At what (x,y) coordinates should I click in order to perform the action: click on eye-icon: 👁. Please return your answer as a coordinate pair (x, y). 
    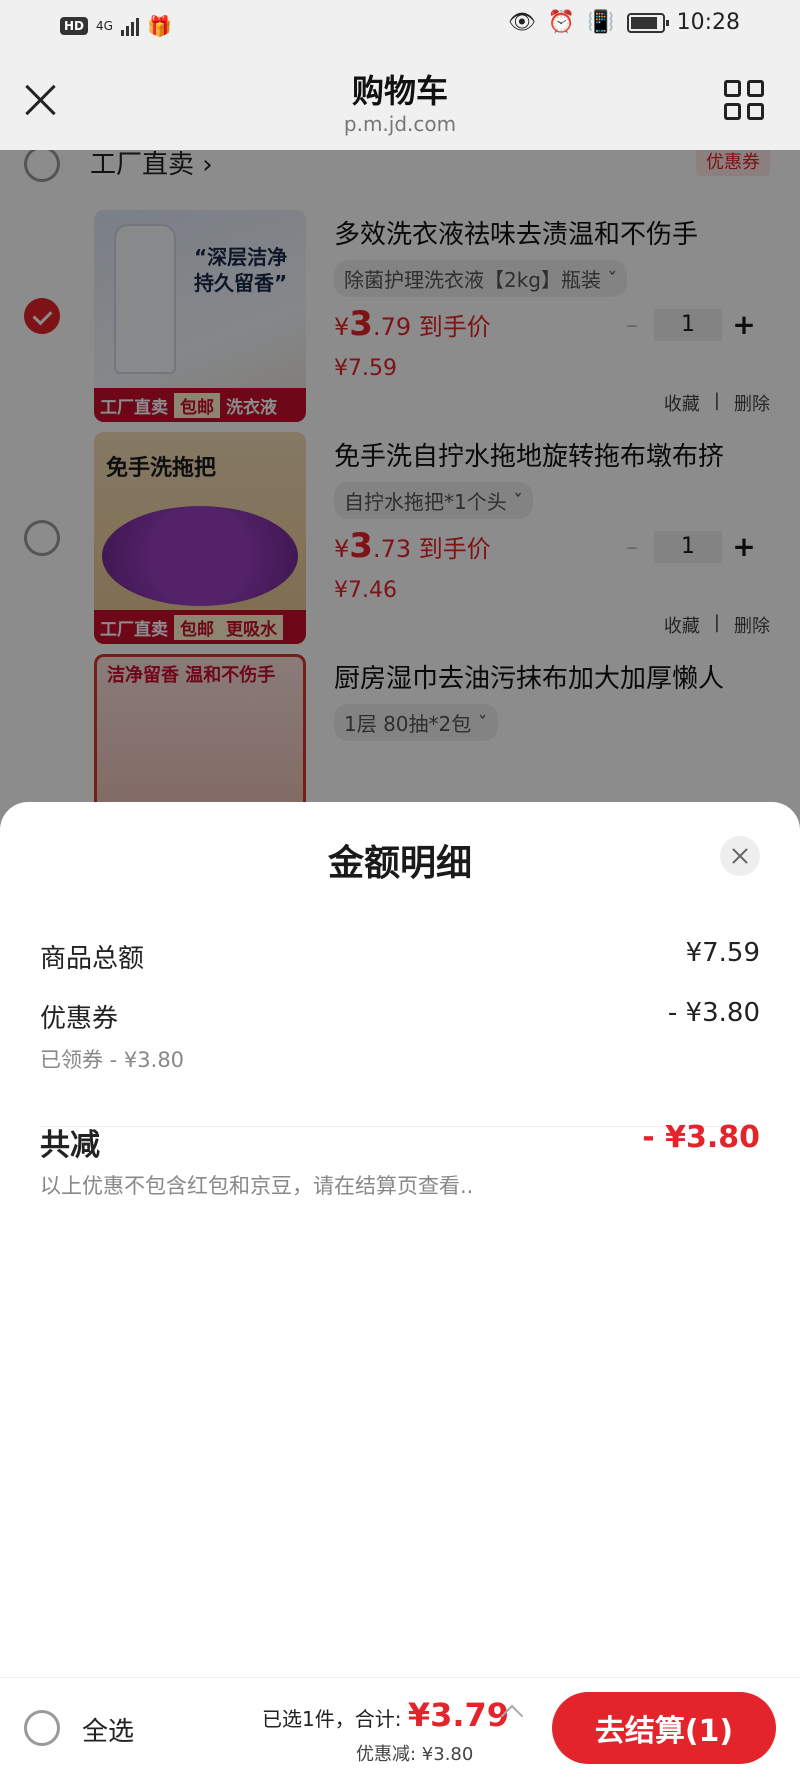
    Looking at the image, I should click on (521, 22).